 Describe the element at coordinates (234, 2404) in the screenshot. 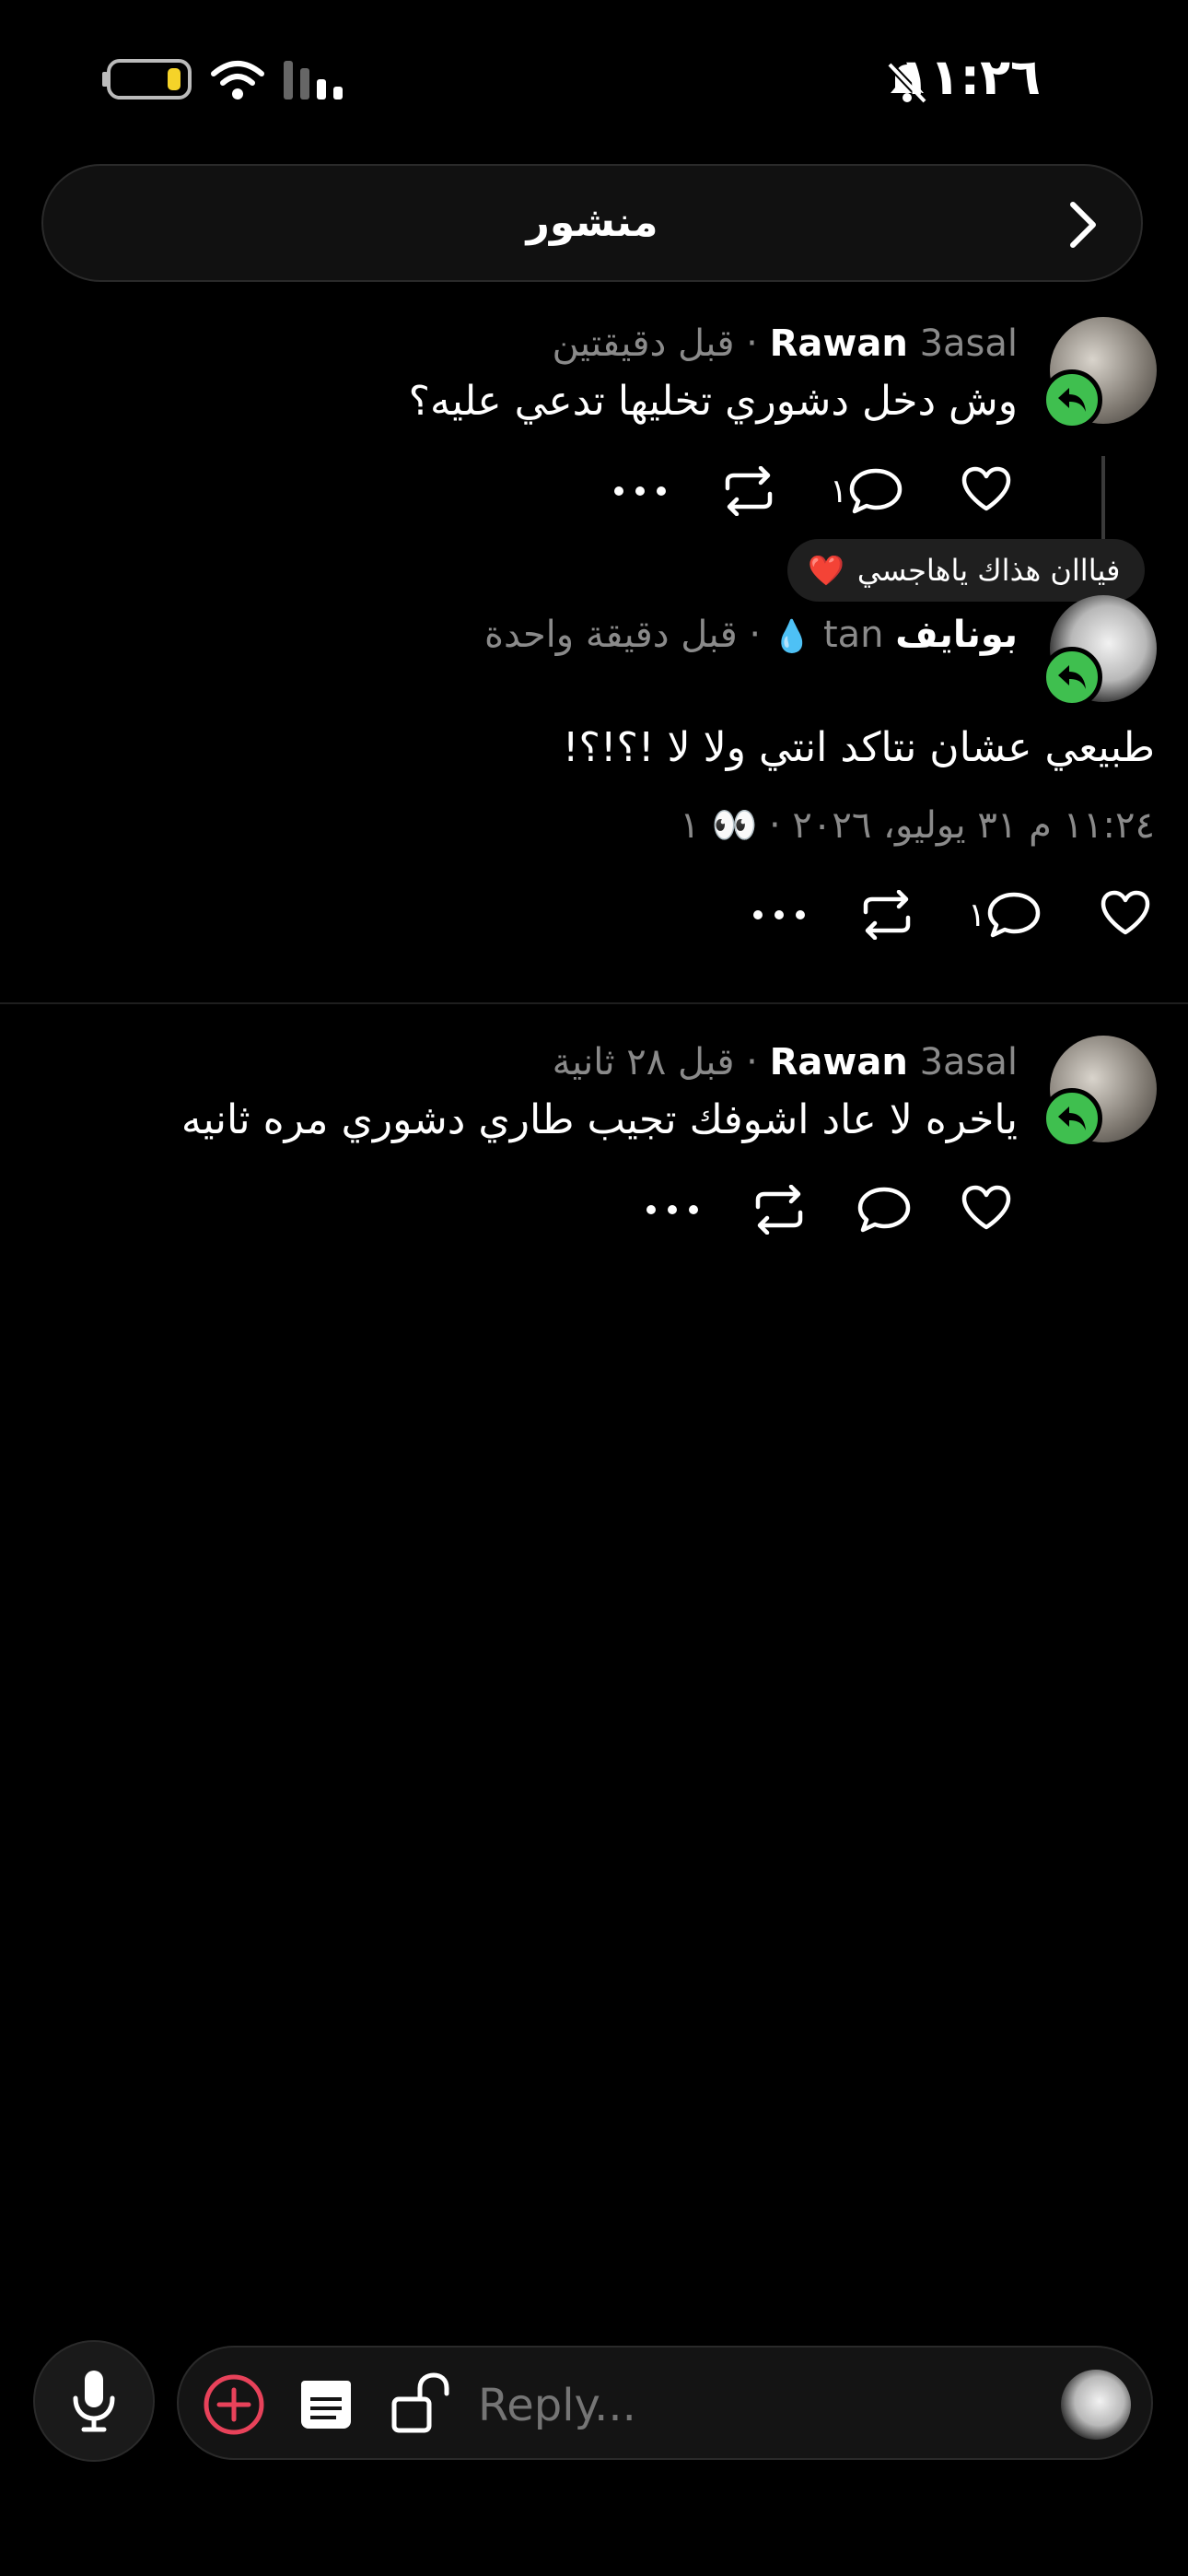

I see `plus-circle-icon` at that location.